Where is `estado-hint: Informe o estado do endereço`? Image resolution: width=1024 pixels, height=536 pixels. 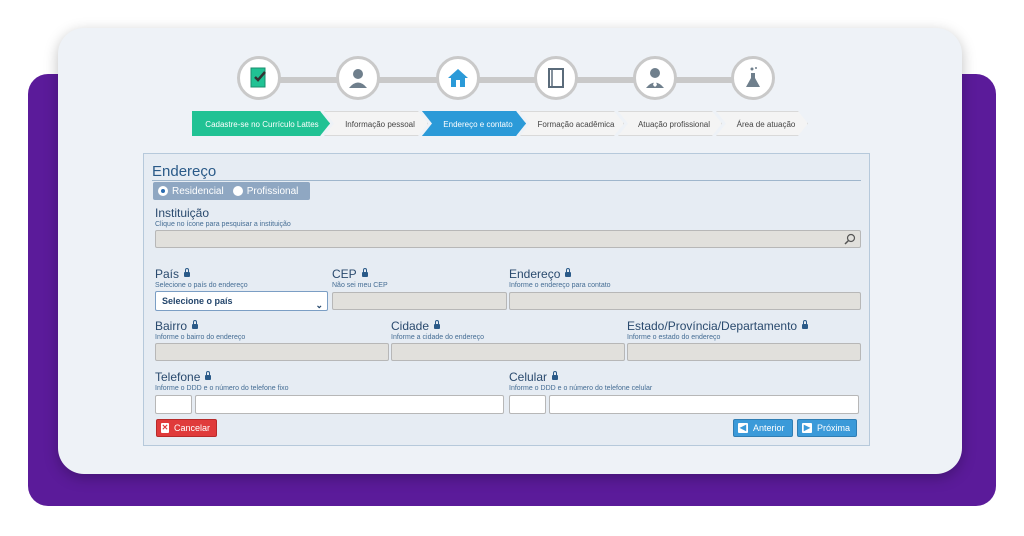
estado-hint: Informe o estado do endereço is located at coordinates (674, 337).